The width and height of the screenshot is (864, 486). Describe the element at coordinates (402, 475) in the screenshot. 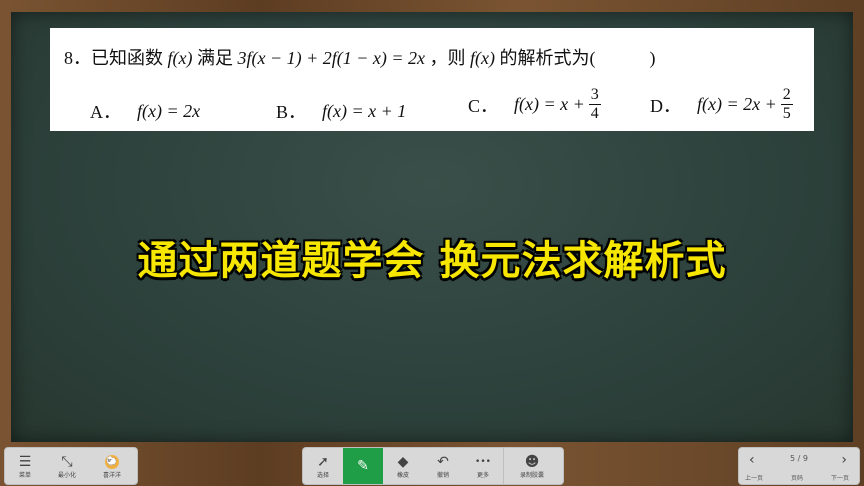

I see `eraser-label: 橡皮` at that location.